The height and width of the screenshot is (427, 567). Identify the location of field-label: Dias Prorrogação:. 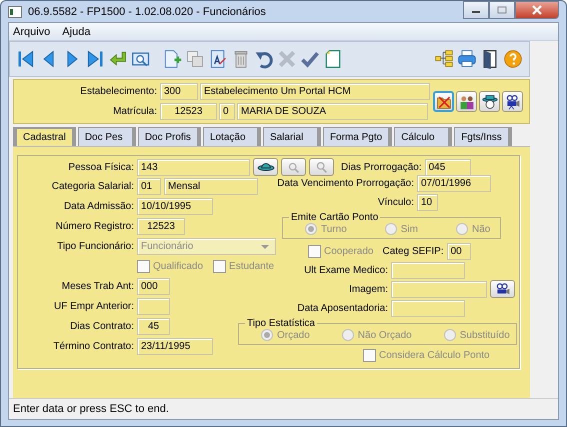
(381, 167).